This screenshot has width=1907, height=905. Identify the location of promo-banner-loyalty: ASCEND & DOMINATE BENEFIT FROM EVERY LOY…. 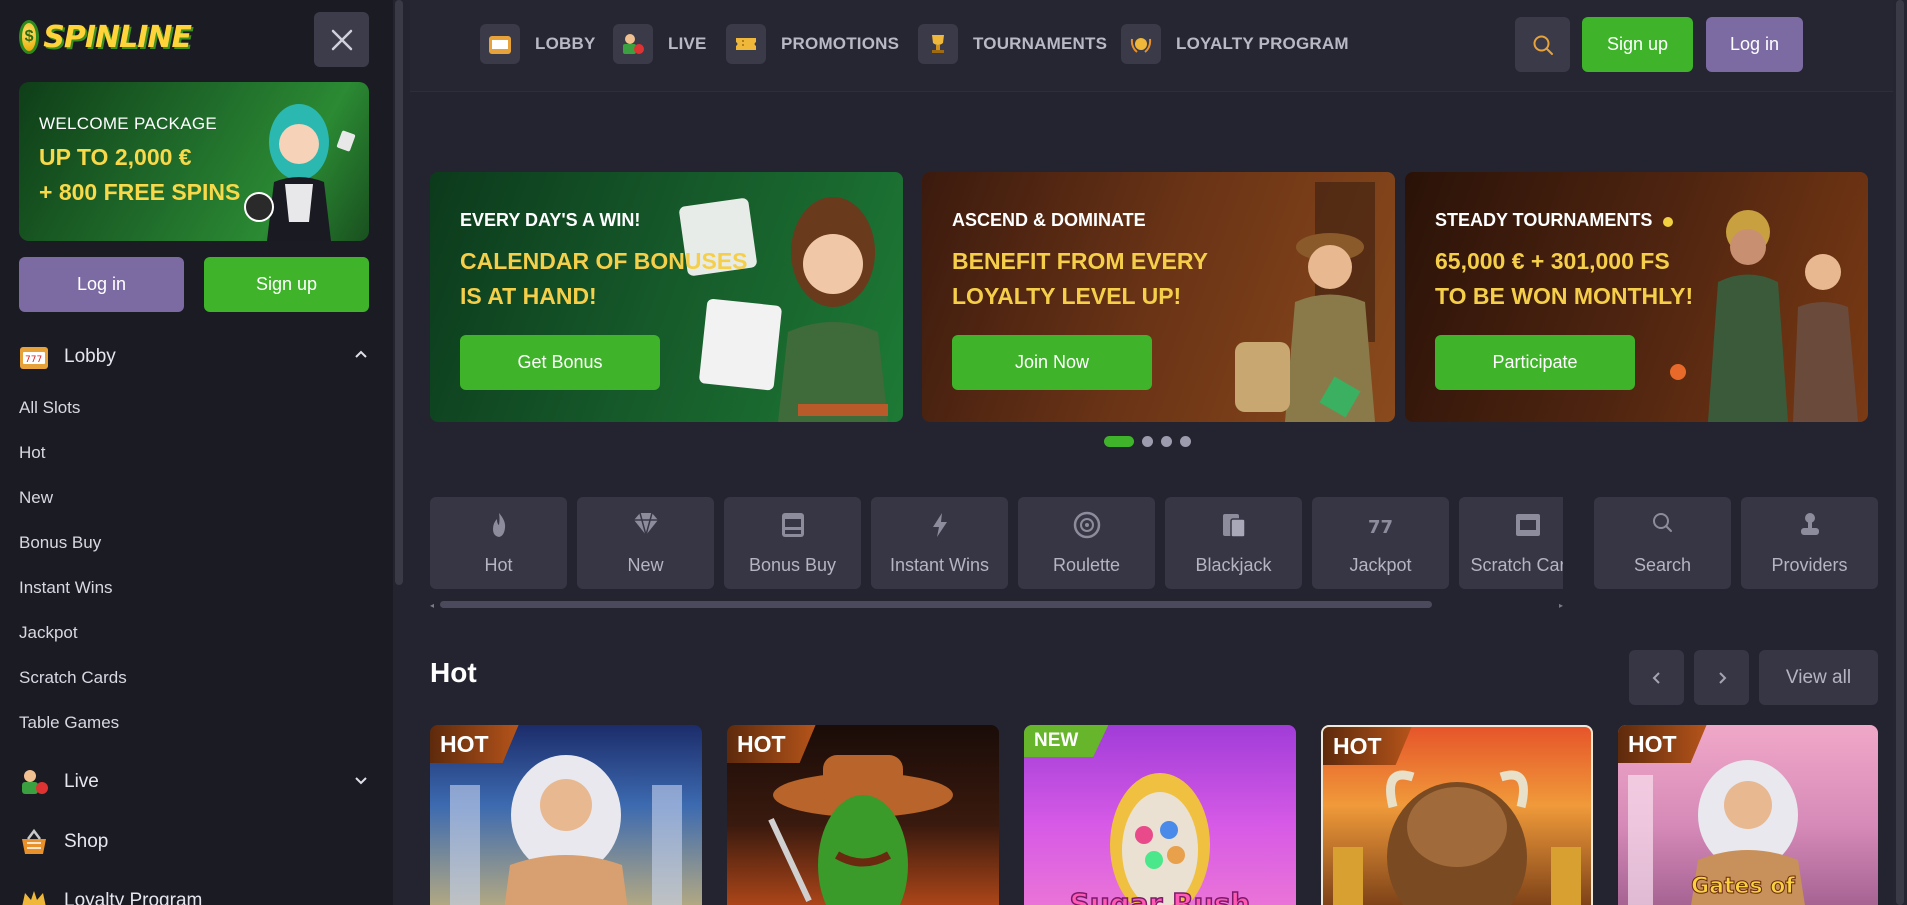
(1158, 297).